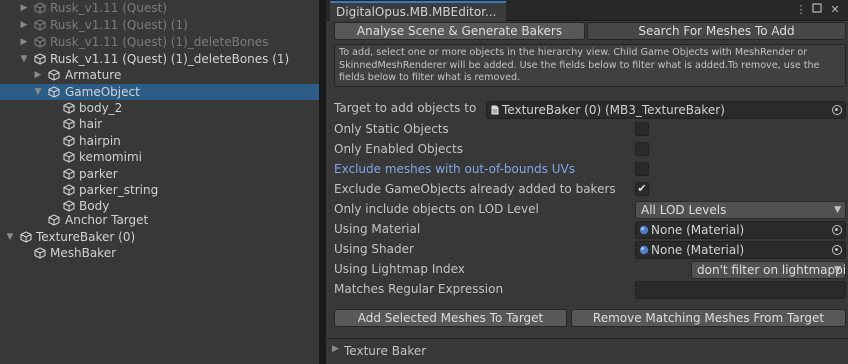 This screenshot has height=364, width=848. What do you see at coordinates (159, 108) in the screenshot?
I see `hierarchy-item: body_2` at bounding box center [159, 108].